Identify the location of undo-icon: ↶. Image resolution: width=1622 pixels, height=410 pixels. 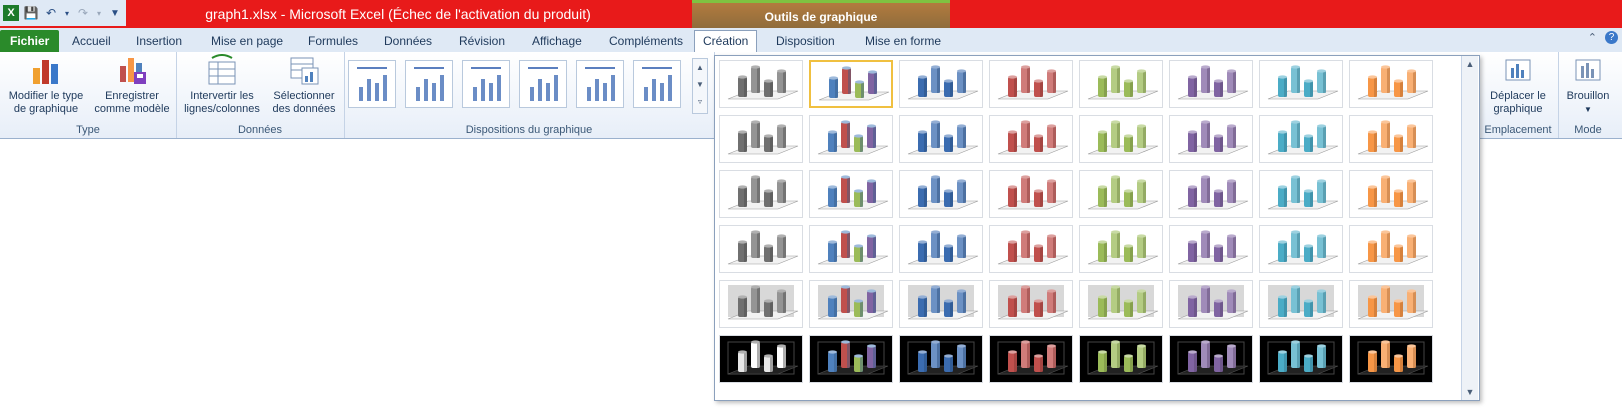
(51, 13).